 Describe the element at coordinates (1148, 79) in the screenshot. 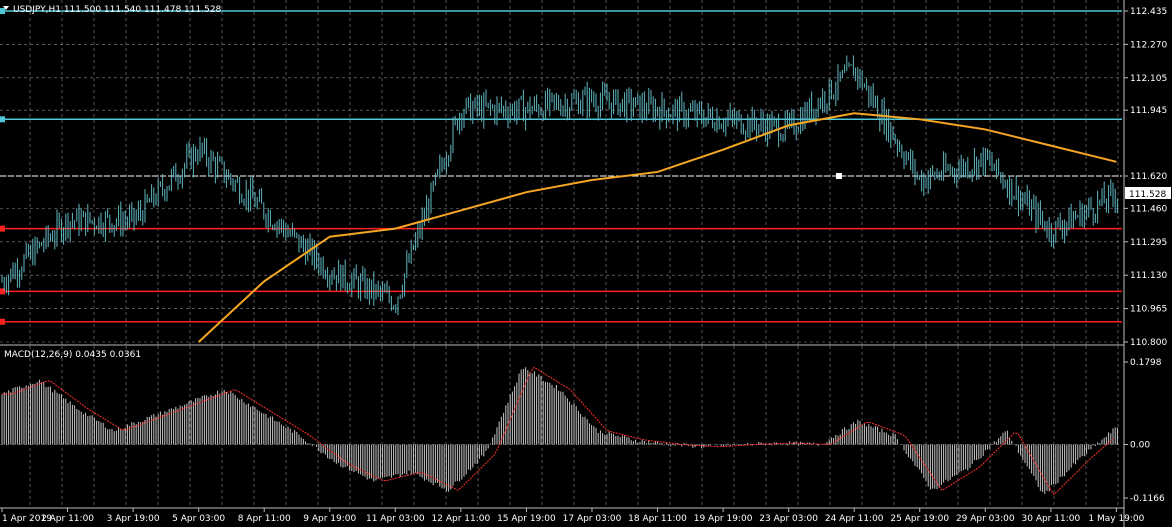

I see `price-tick-label: 112.105` at that location.